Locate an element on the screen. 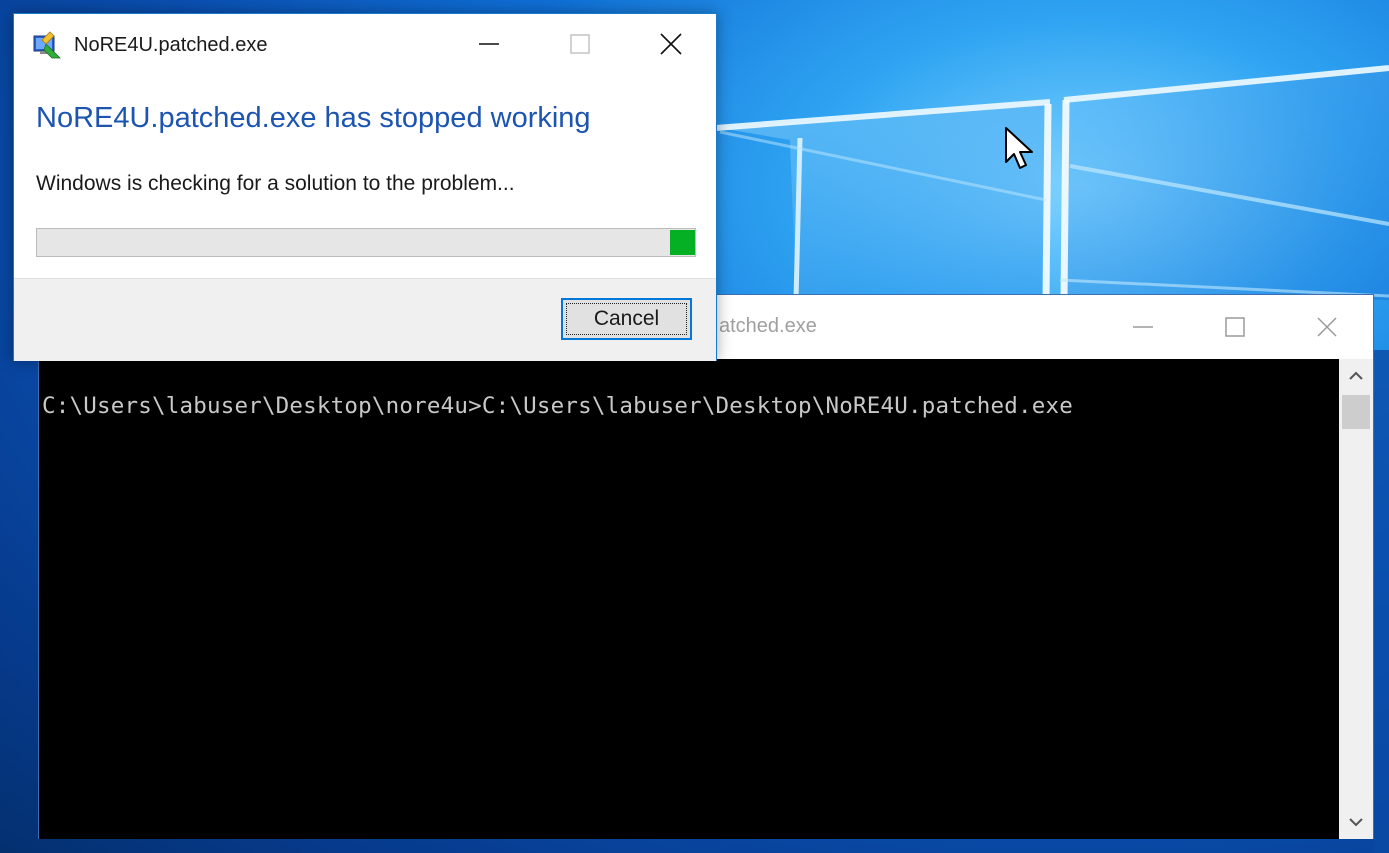 This screenshot has height=853, width=1389. console-title: atched.exe is located at coordinates (768, 326).